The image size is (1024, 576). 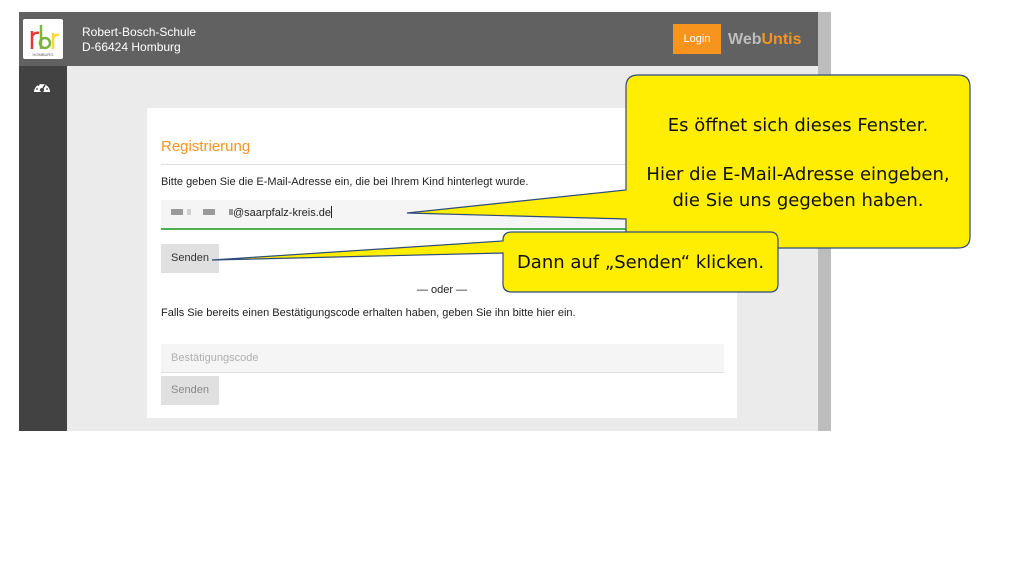 I want to click on callout-email-line1: Es öffnet sich dieses Fenster., so click(x=798, y=125).